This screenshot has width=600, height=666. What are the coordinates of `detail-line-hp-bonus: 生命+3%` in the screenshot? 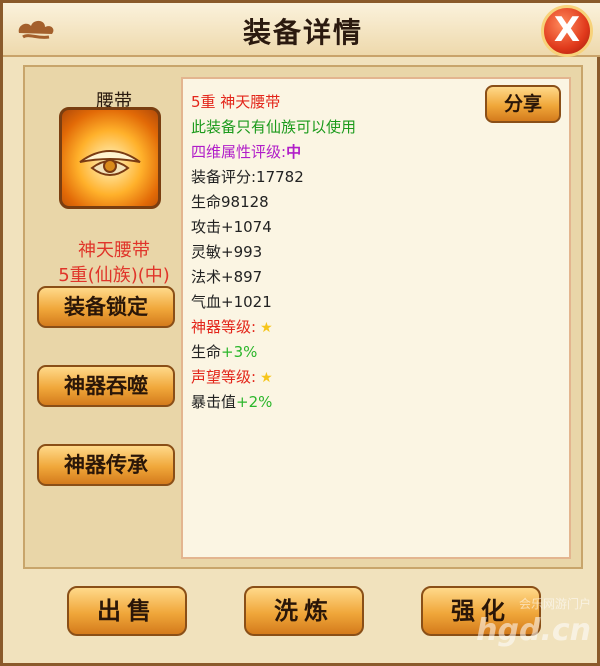 It's located at (224, 351).